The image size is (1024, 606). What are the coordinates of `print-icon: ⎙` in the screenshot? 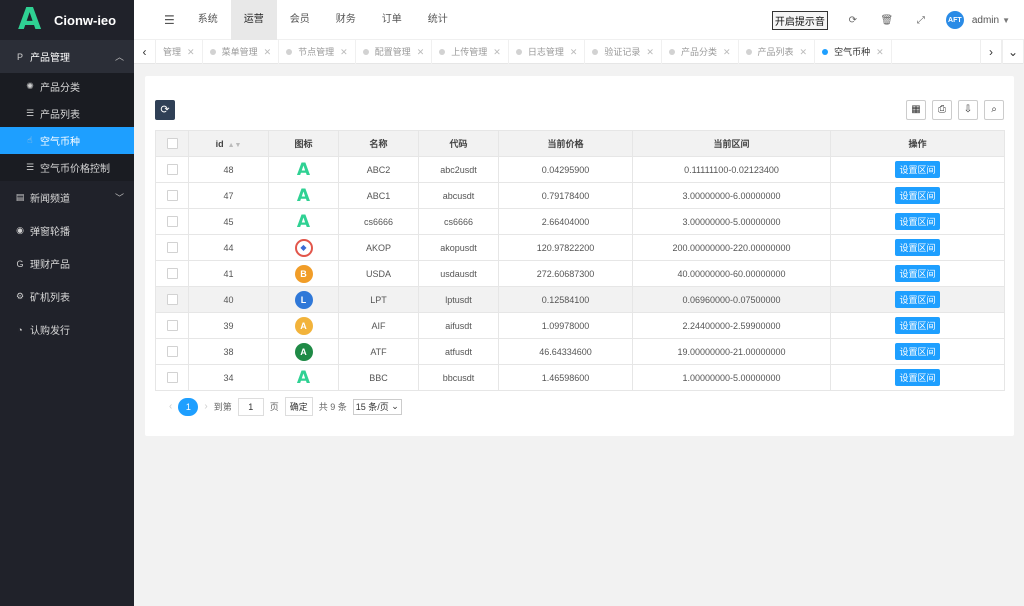 It's located at (942, 110).